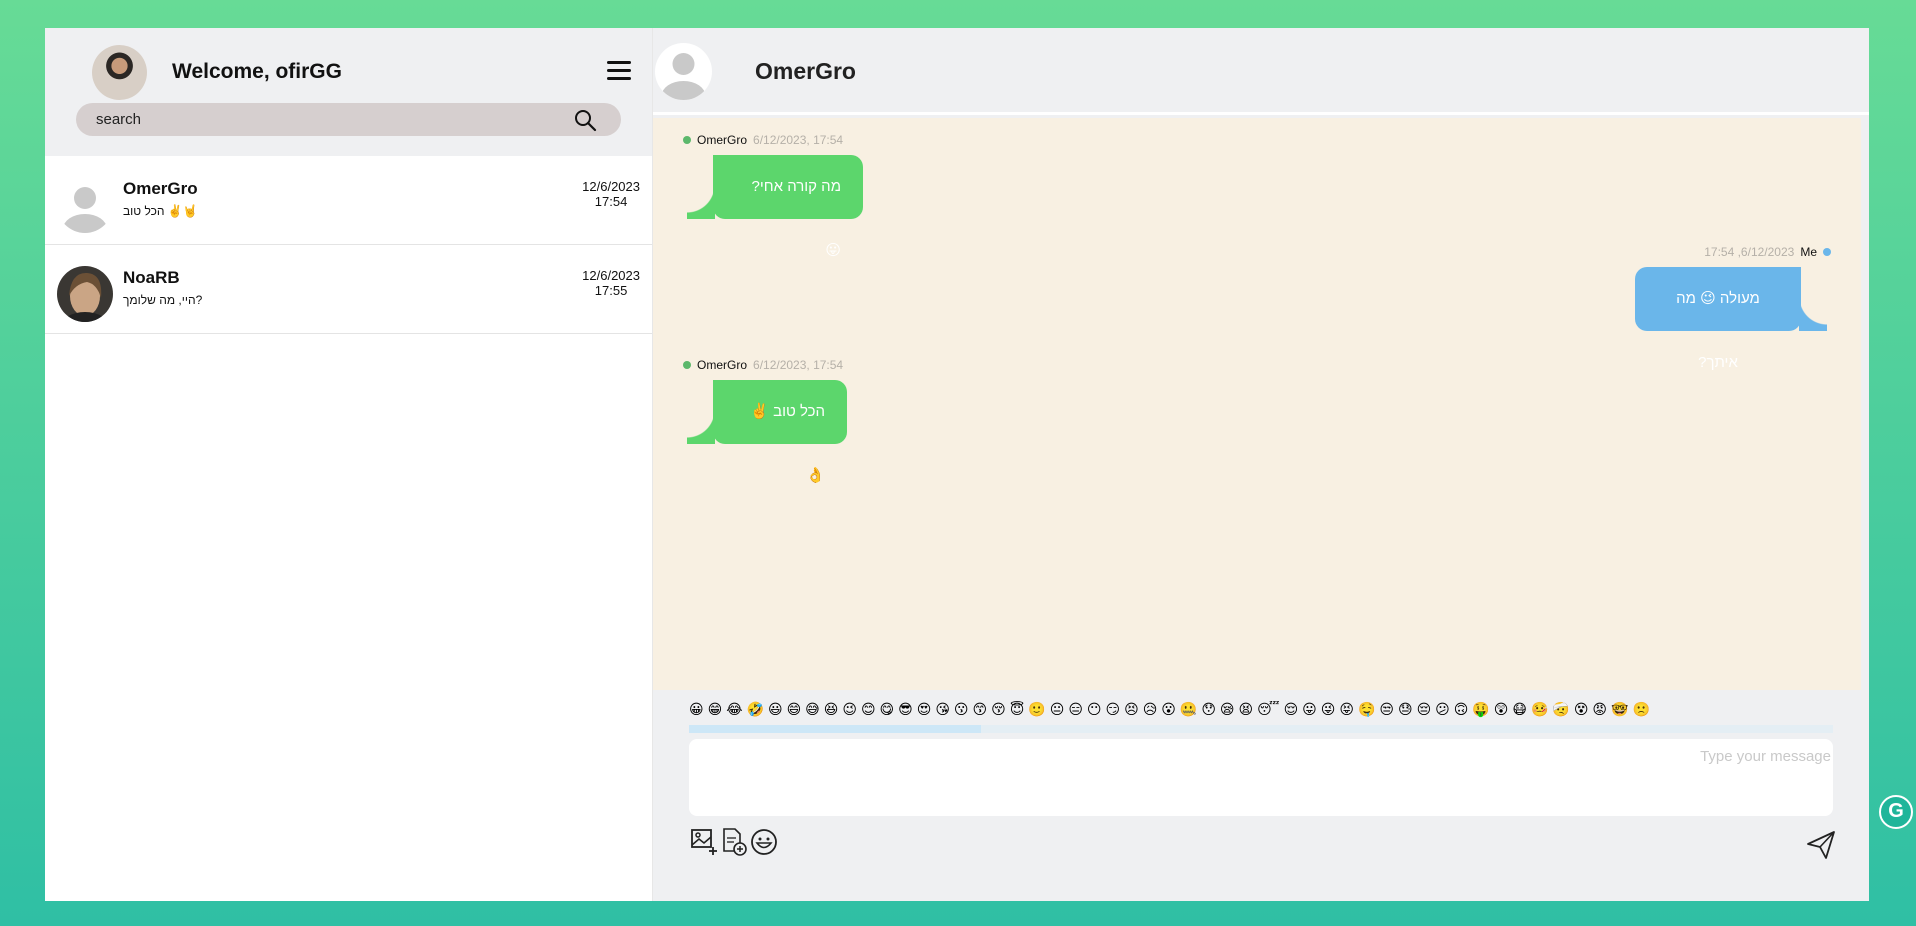 The image size is (1916, 926). Describe the element at coordinates (1731, 319) in the screenshot. I see `message-bubble: מעולה 😉 מה איתך?` at that location.